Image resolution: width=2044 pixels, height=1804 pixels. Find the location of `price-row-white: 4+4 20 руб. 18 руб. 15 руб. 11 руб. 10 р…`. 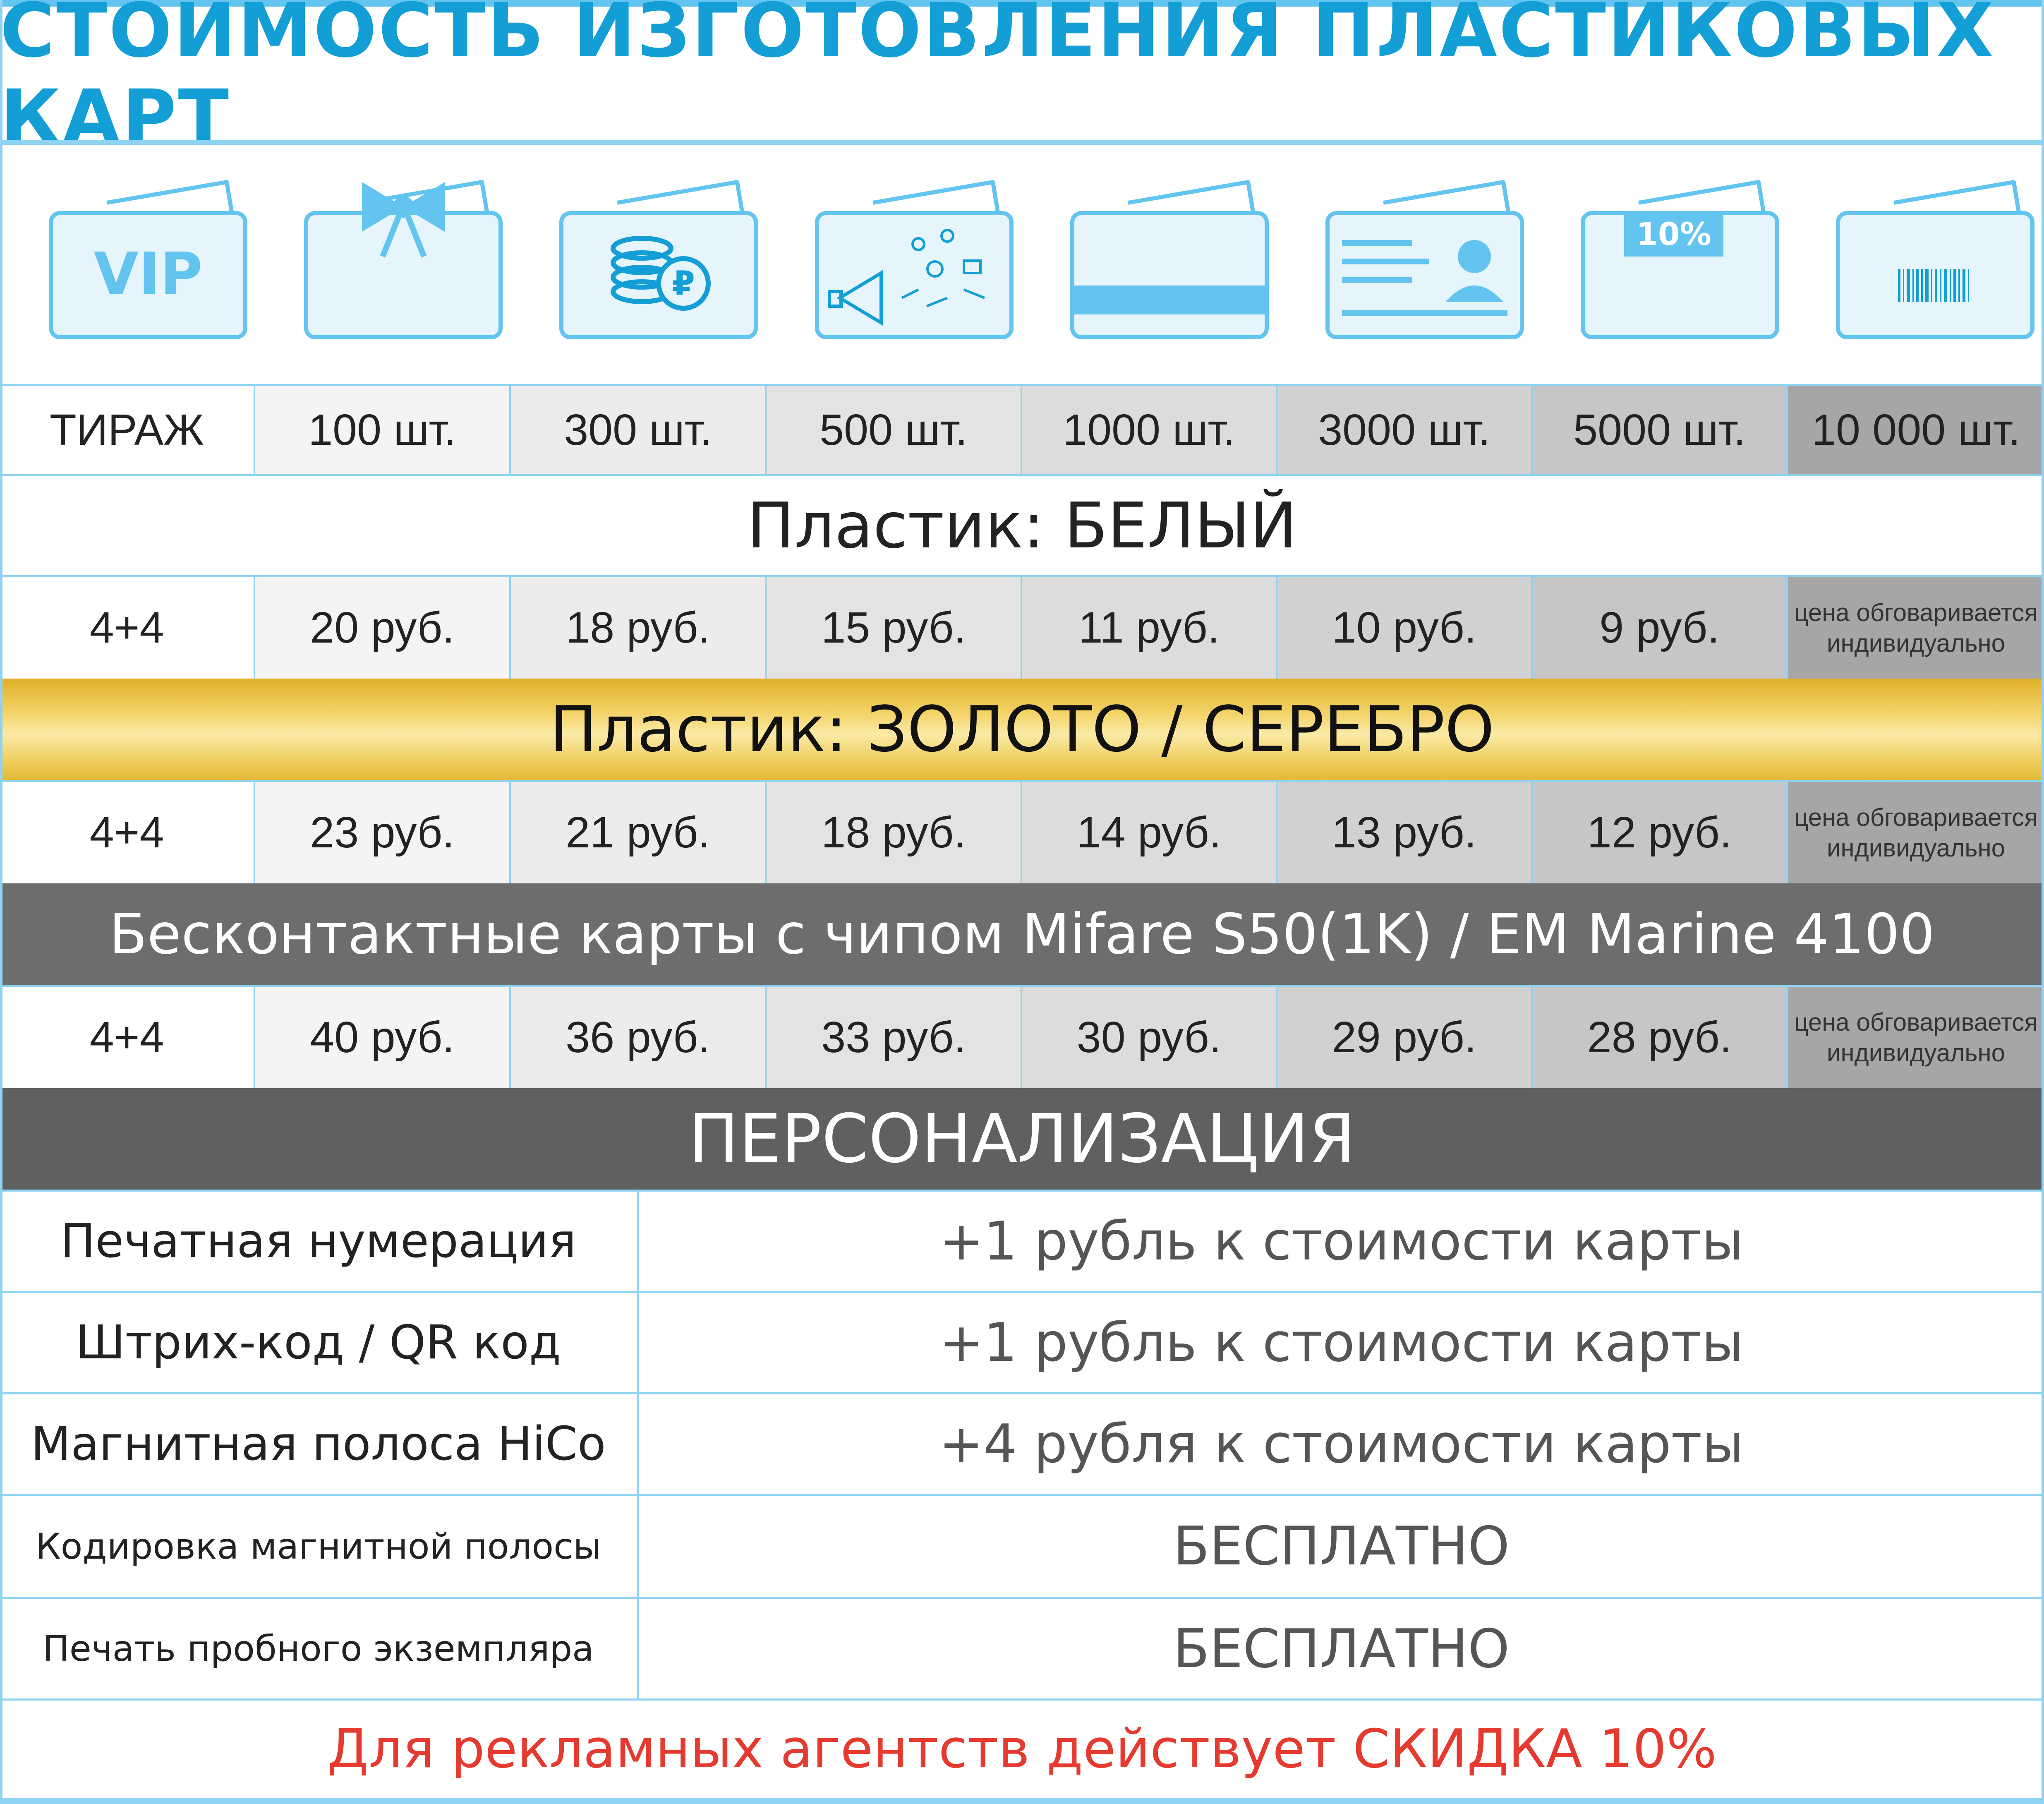

price-row-white: 4+4 20 руб. 18 руб. 15 руб. 11 руб. 10 р… is located at coordinates (1022, 628).